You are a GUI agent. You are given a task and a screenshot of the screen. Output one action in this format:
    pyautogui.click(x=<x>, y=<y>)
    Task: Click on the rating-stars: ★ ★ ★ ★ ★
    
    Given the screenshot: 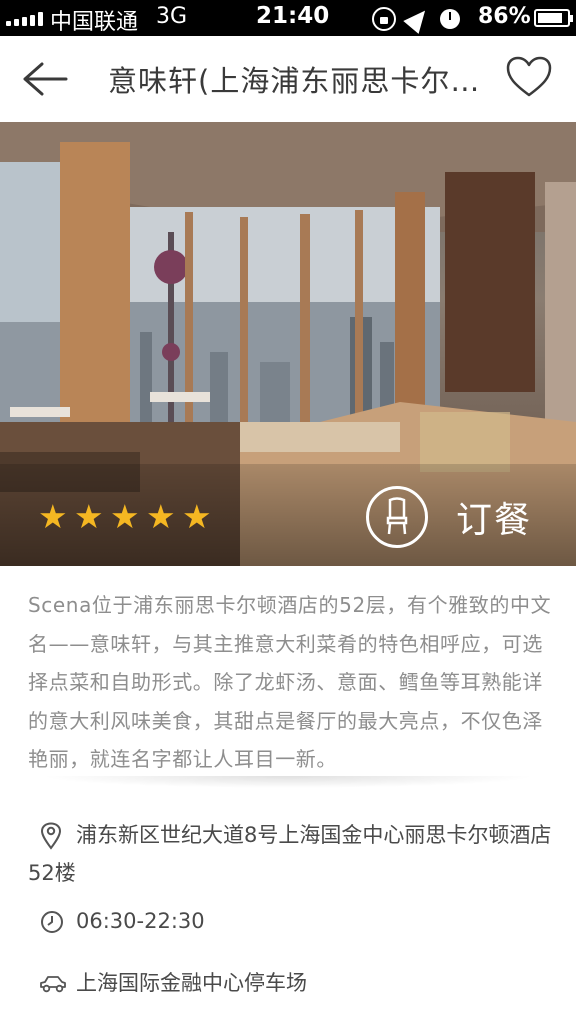 What is the action you would take?
    pyautogui.click(x=125, y=516)
    